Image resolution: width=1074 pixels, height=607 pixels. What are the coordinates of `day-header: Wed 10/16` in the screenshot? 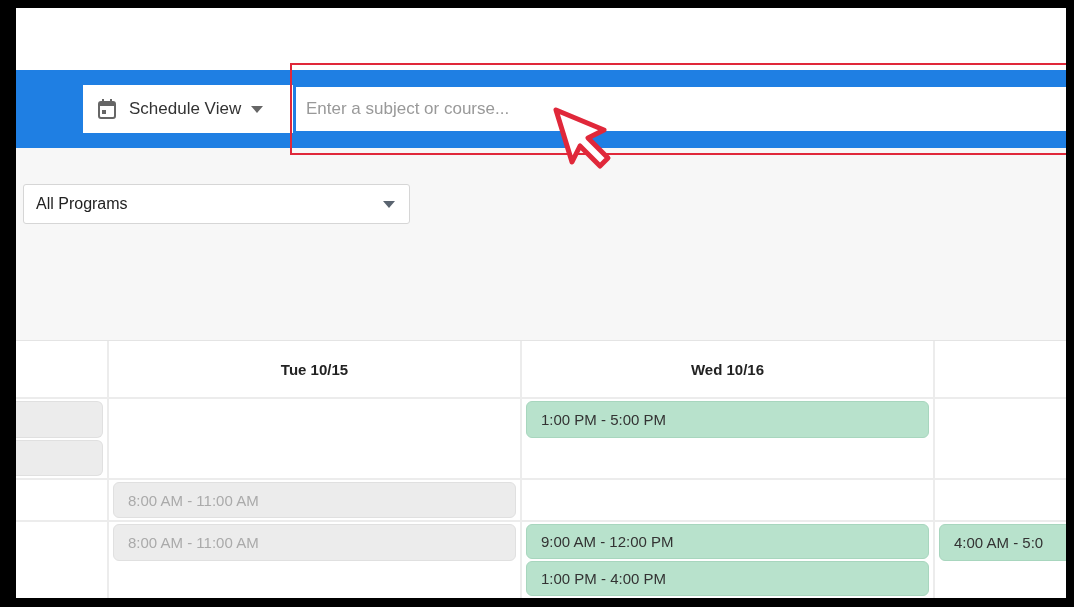 It's located at (727, 369).